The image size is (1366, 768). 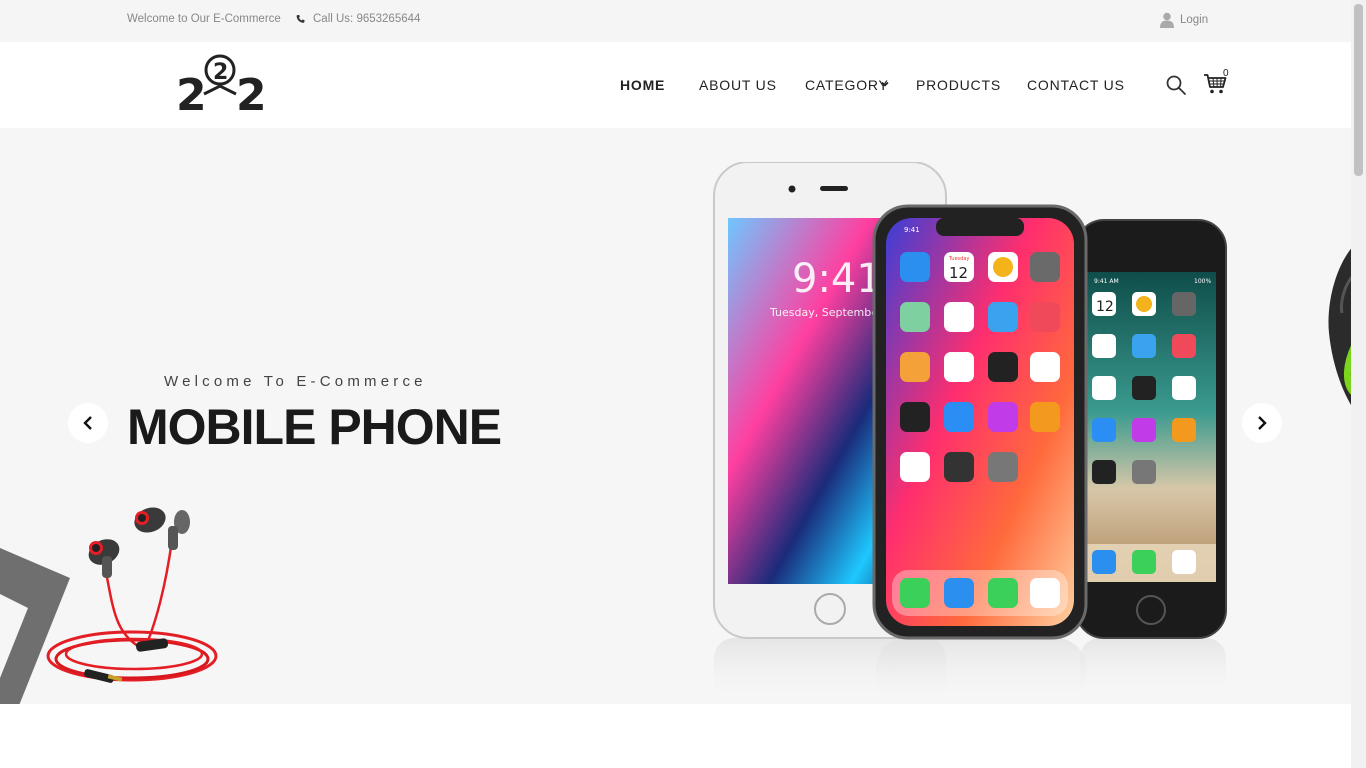 What do you see at coordinates (1105, 307) in the screenshot?
I see `phone-c-calendar-date: 12` at bounding box center [1105, 307].